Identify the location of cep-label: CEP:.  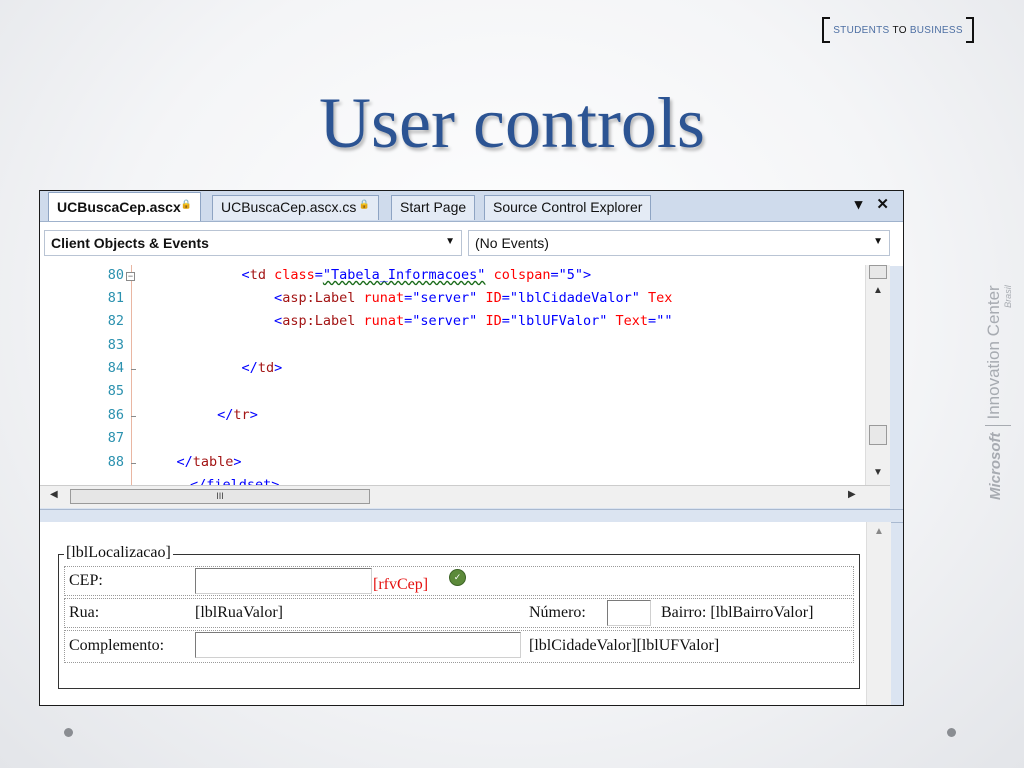
(86, 580).